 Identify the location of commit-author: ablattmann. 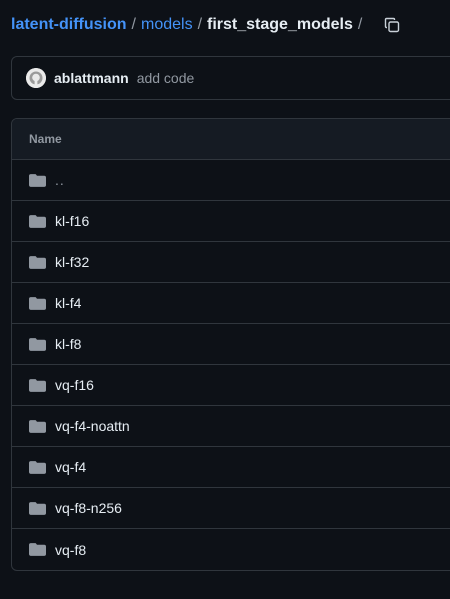
(91, 78).